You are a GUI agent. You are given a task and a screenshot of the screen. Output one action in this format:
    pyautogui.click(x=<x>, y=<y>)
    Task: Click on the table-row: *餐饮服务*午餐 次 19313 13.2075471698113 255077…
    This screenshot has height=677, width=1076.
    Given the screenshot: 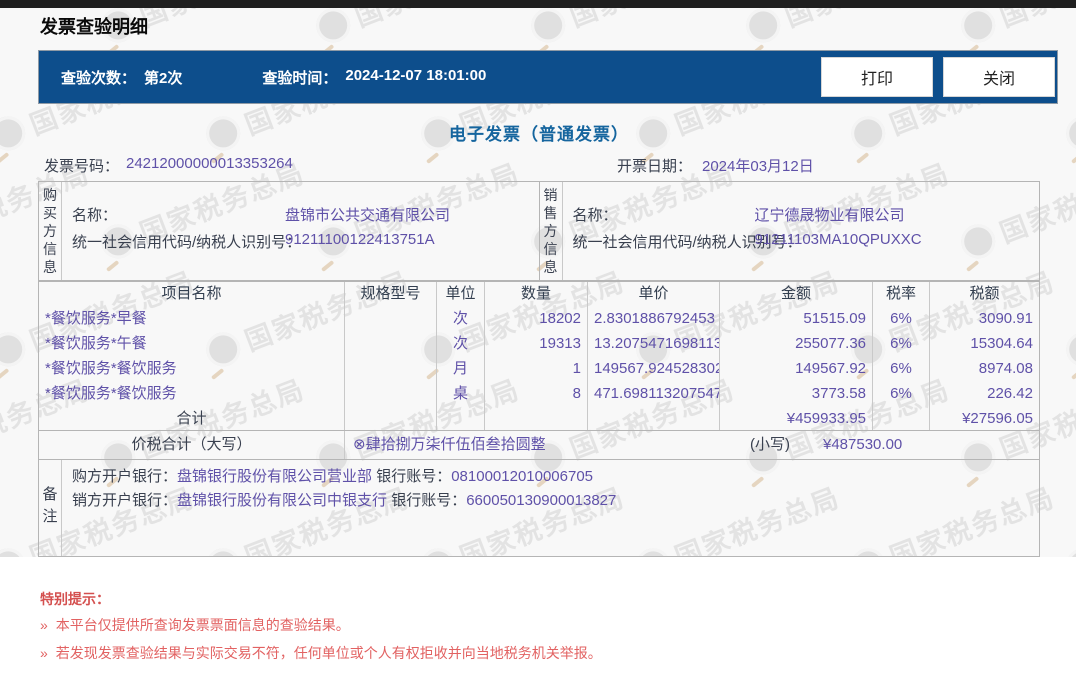 What is the action you would take?
    pyautogui.click(x=539, y=343)
    